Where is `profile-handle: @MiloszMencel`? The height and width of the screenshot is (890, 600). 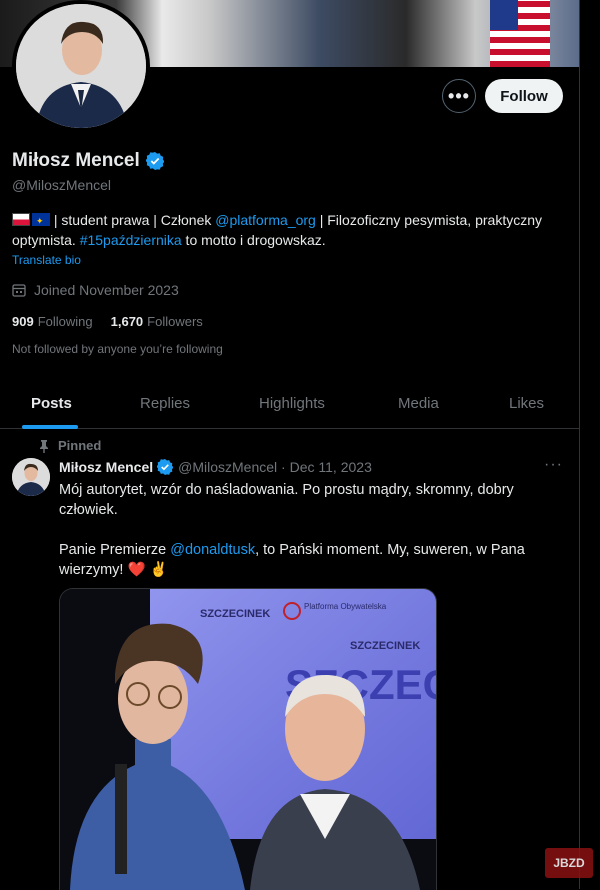
profile-handle: @MiloszMencel is located at coordinates (62, 185).